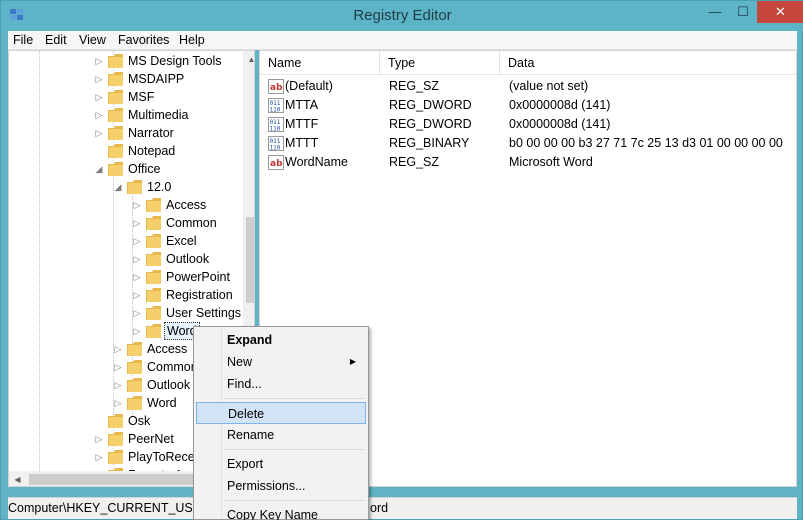  What do you see at coordinates (560, 124) in the screenshot?
I see `value-data: 0x0000008d (141)` at bounding box center [560, 124].